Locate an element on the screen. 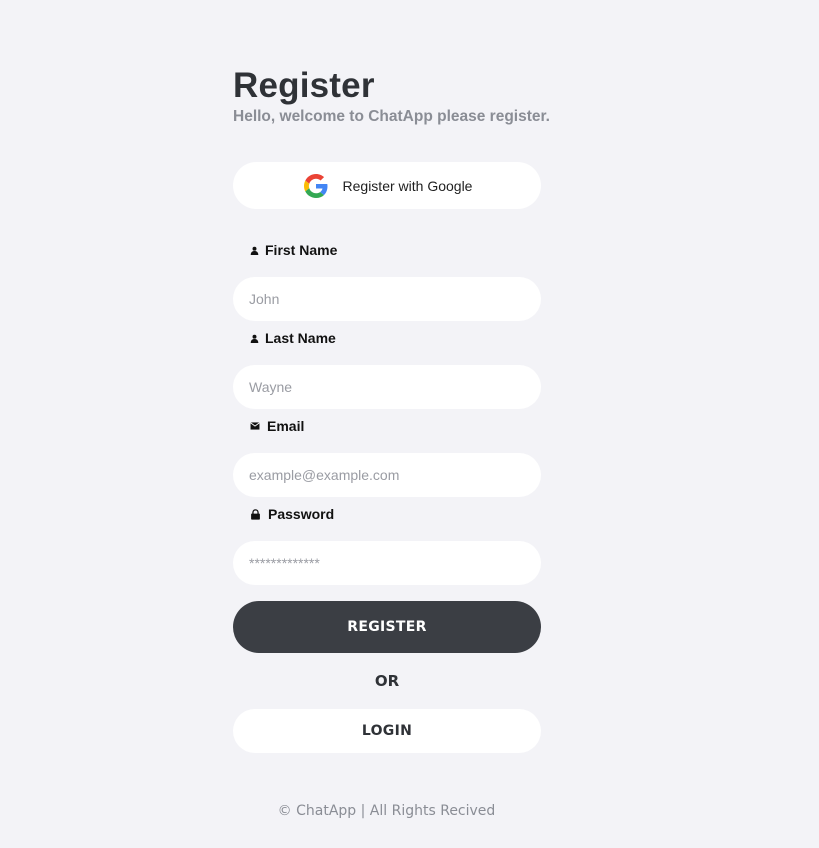  footer: © ChatApp | All Rights Recived is located at coordinates (409, 811).